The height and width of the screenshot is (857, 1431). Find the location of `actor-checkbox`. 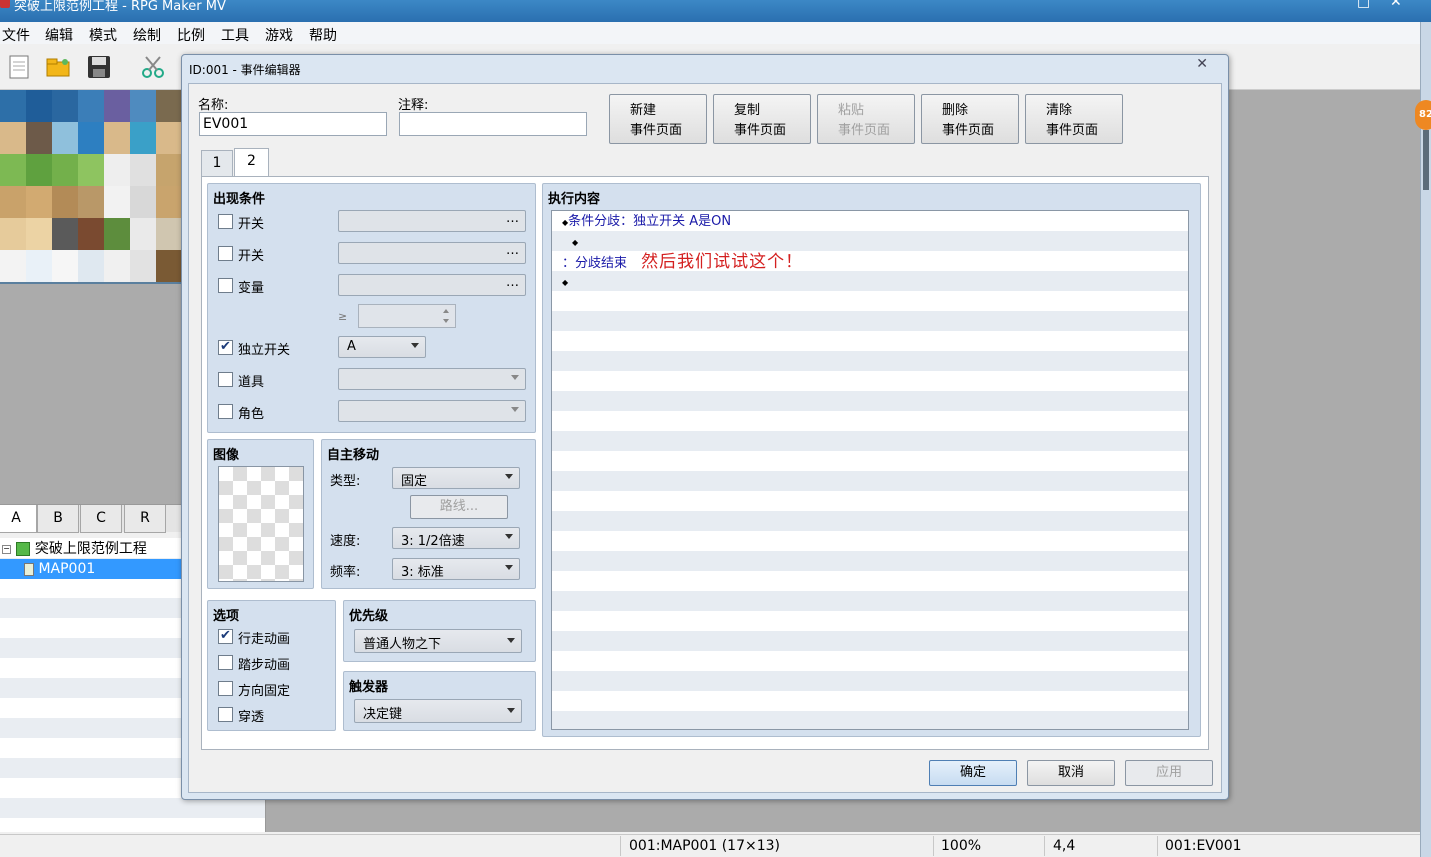

actor-checkbox is located at coordinates (225, 411).